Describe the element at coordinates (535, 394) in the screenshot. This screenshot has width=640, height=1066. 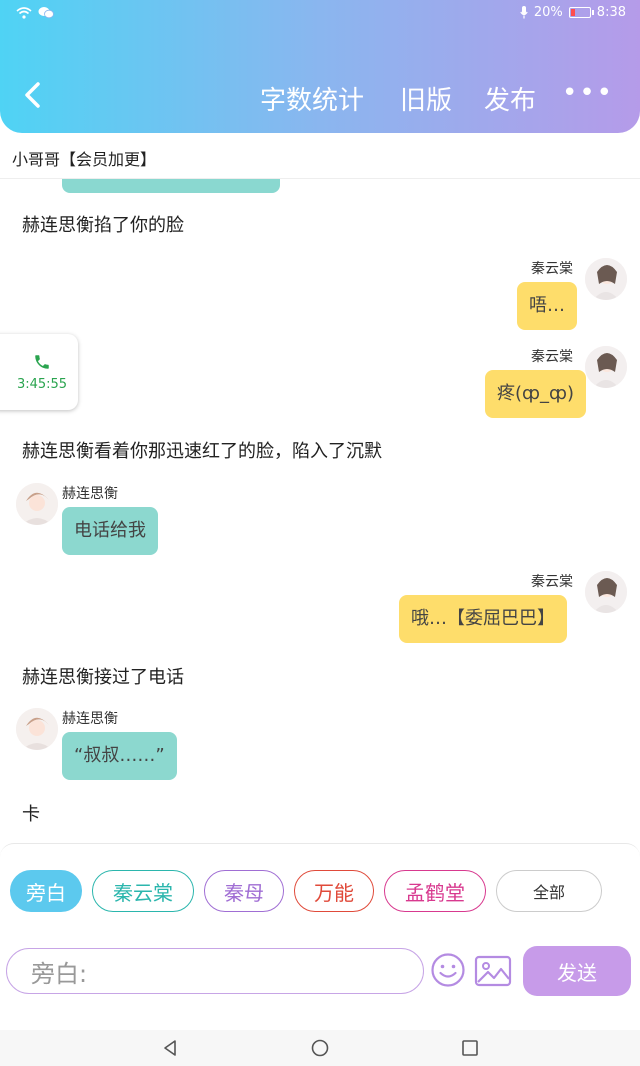
I see `message-bubble-right: 疼(ȹ_ȹ)` at that location.